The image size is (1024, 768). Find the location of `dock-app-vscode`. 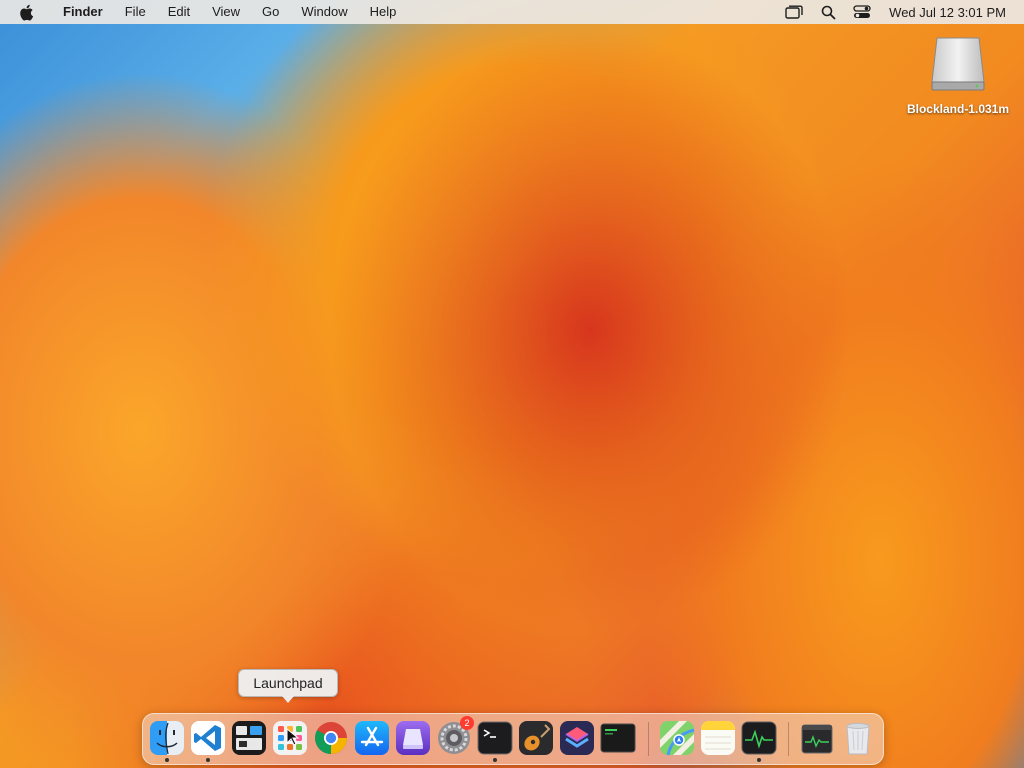

dock-app-vscode is located at coordinates (208, 738).